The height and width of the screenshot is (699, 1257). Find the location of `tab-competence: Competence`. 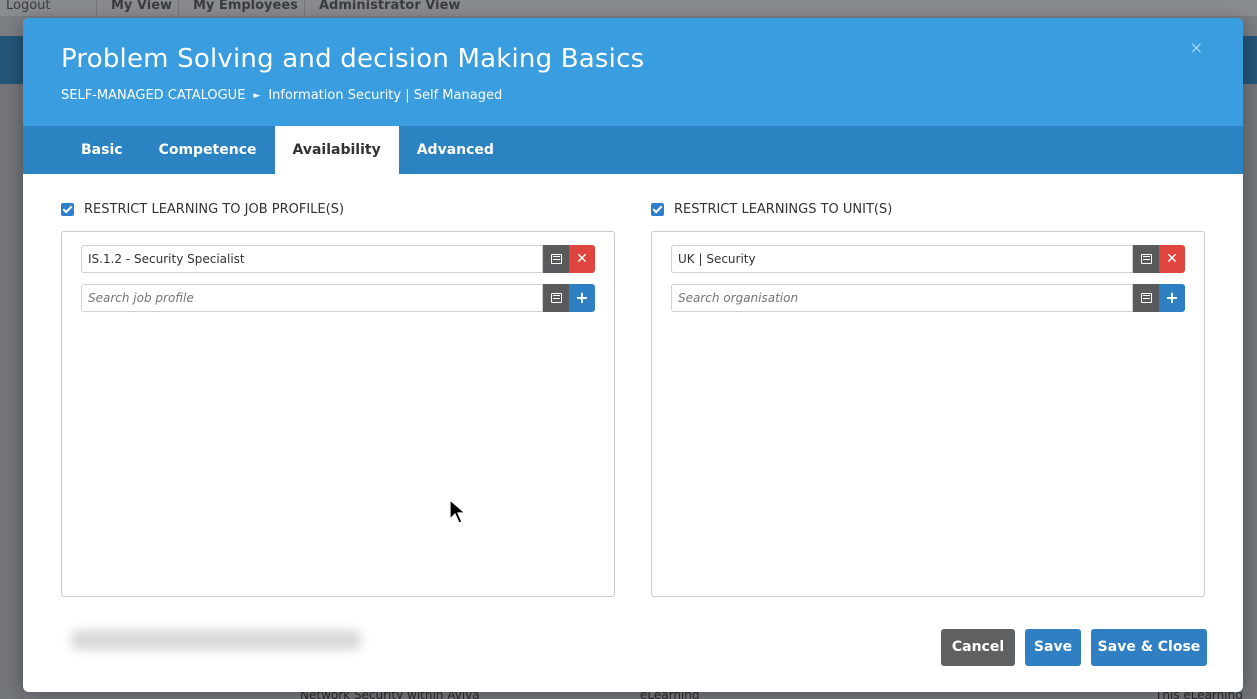

tab-competence: Competence is located at coordinates (208, 150).